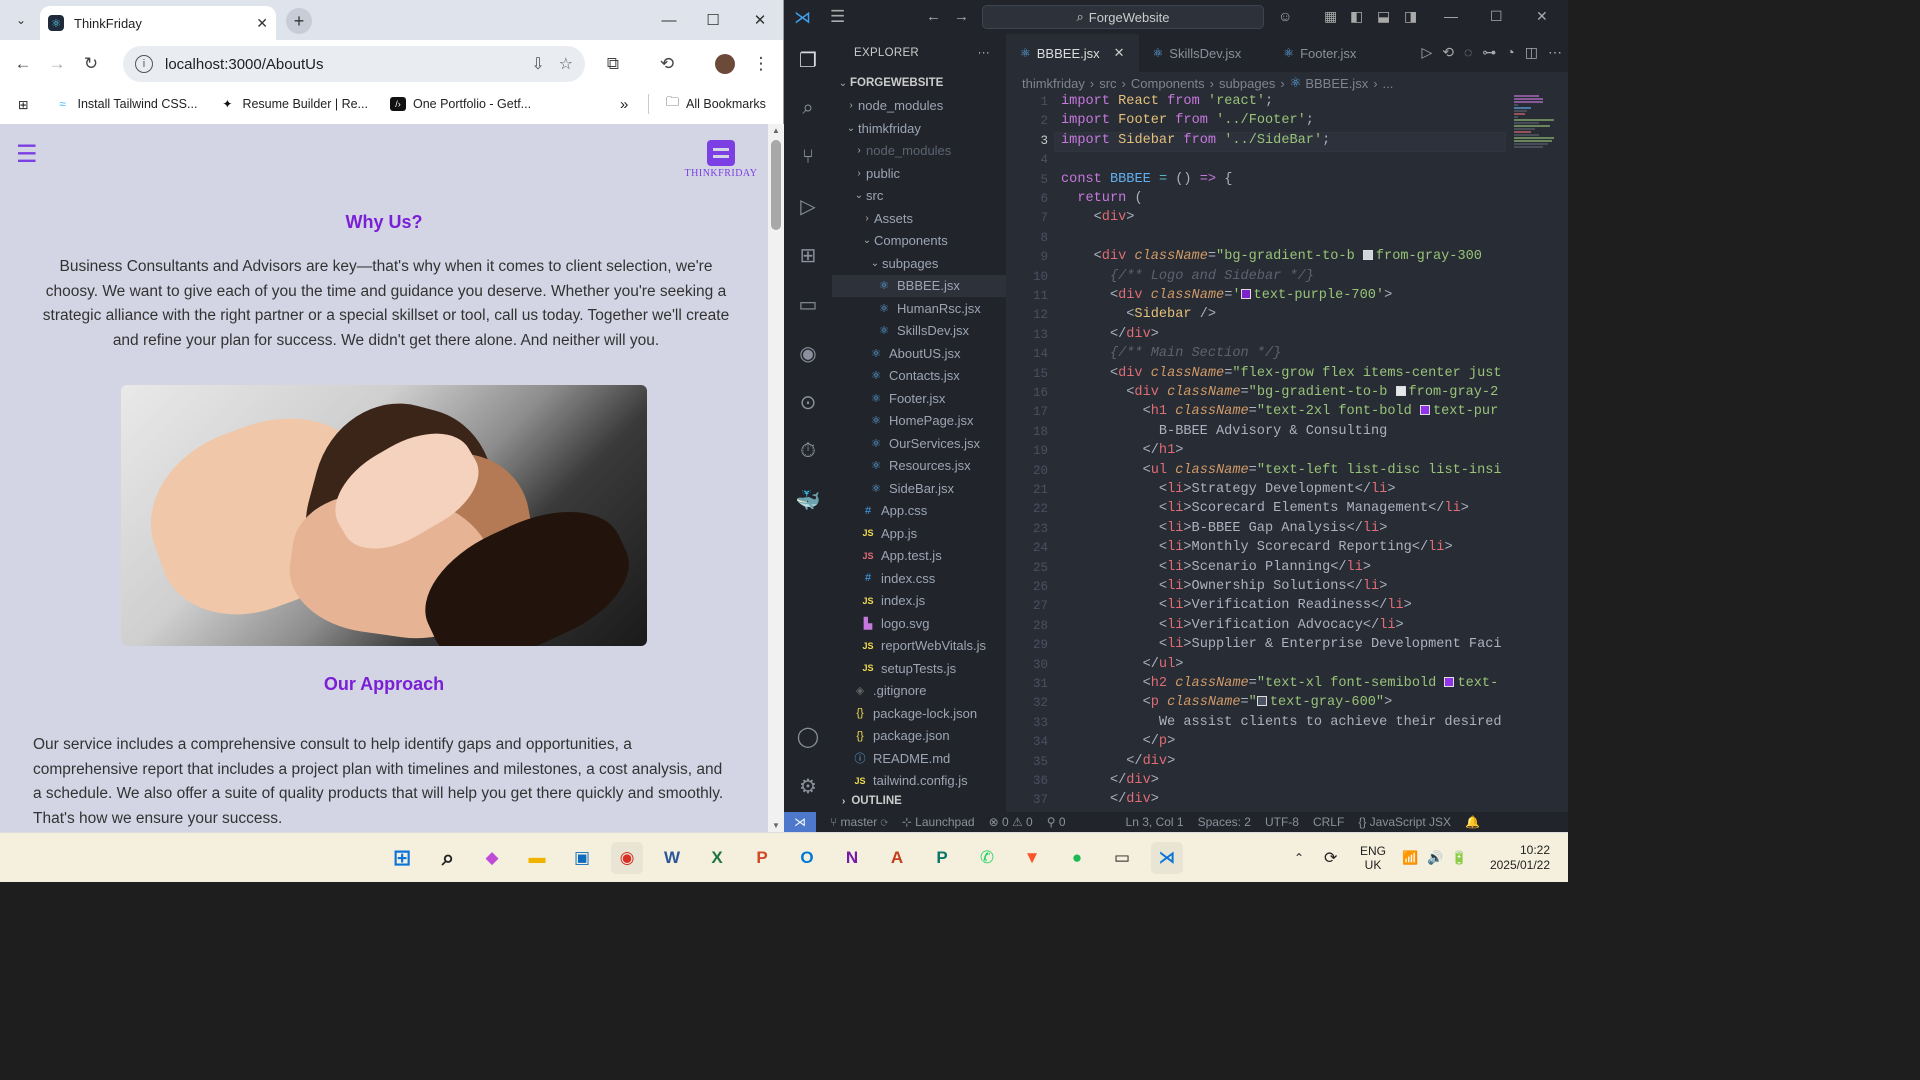  Describe the element at coordinates (1187, 276) in the screenshot. I see `code-line: {/** Logo and Sidebar */}` at that location.